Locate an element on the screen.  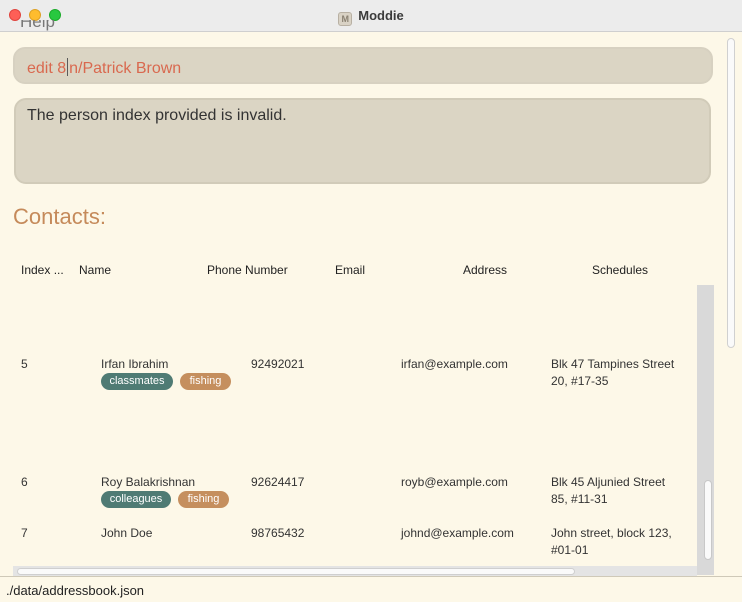
tag-badge: colleagues is located at coordinates (136, 499).